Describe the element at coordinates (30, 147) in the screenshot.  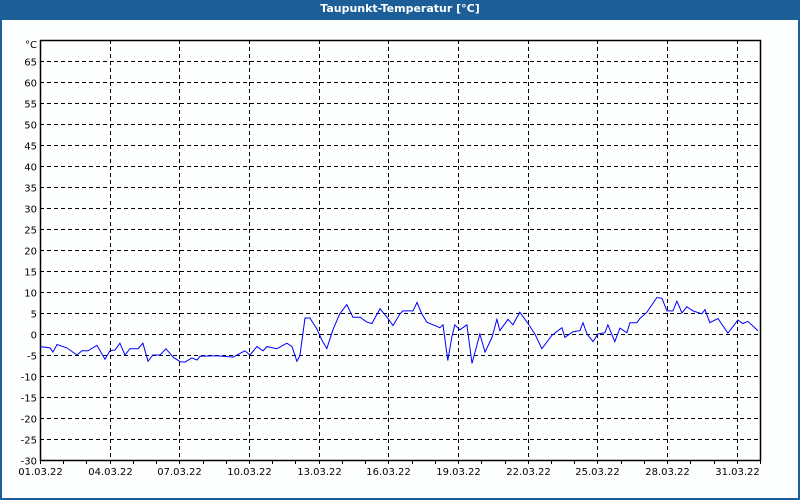
I see `y-tick-label: 45` at that location.